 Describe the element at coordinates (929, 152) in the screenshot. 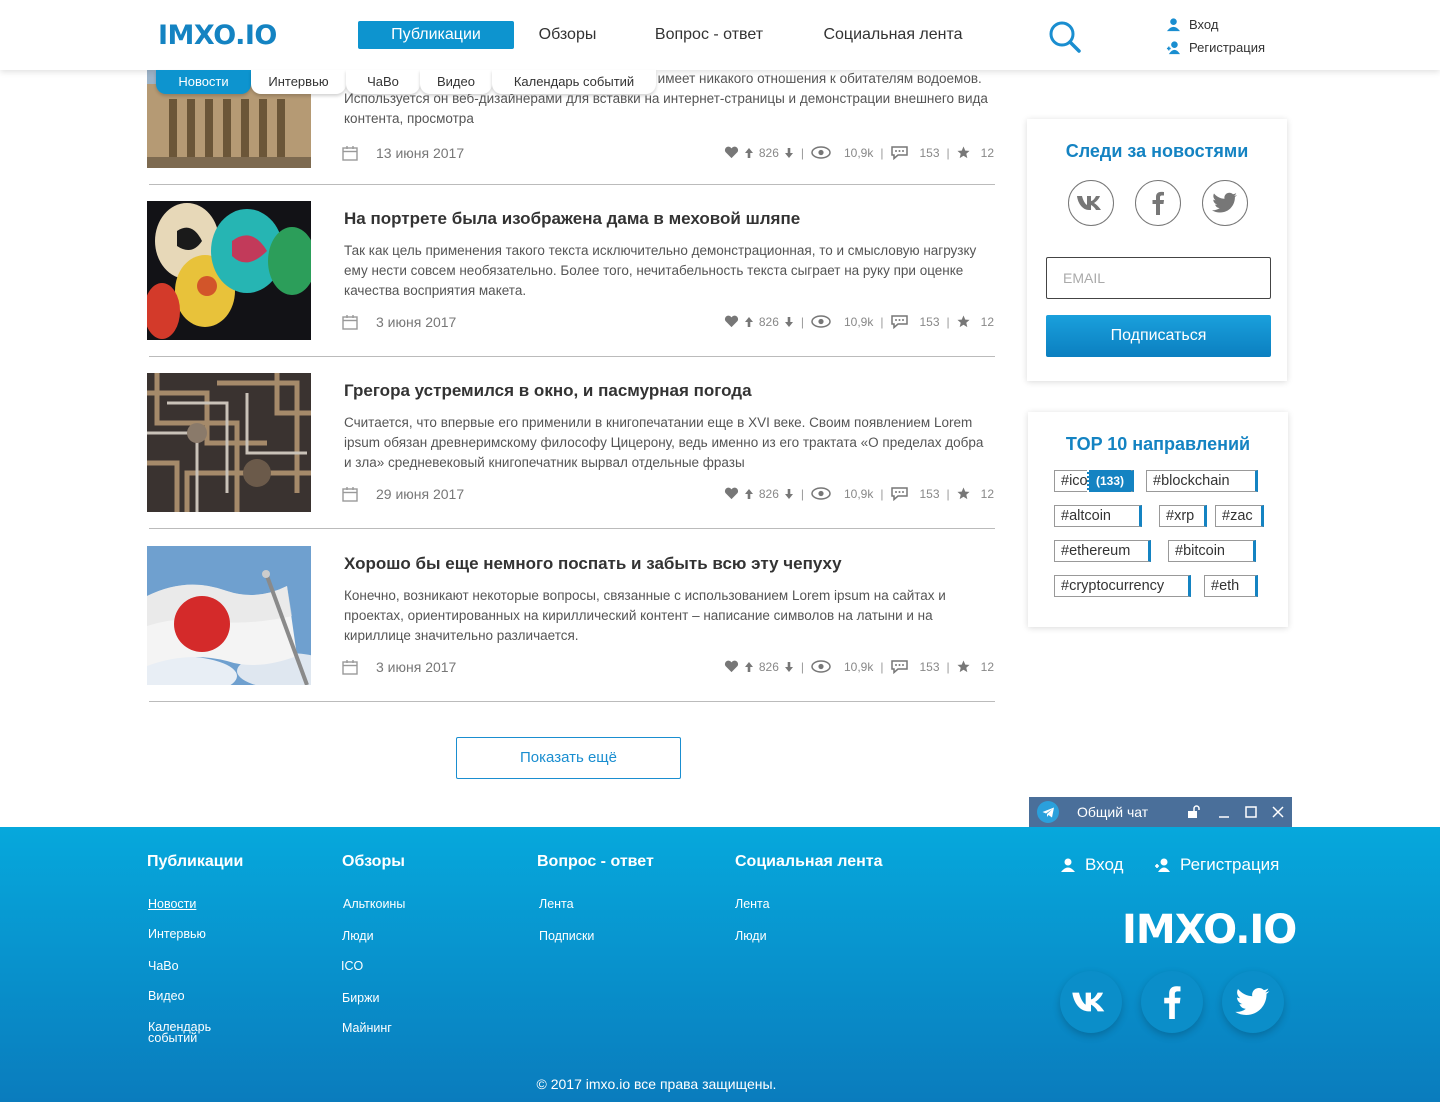

I see `comments-count: 153` at that location.